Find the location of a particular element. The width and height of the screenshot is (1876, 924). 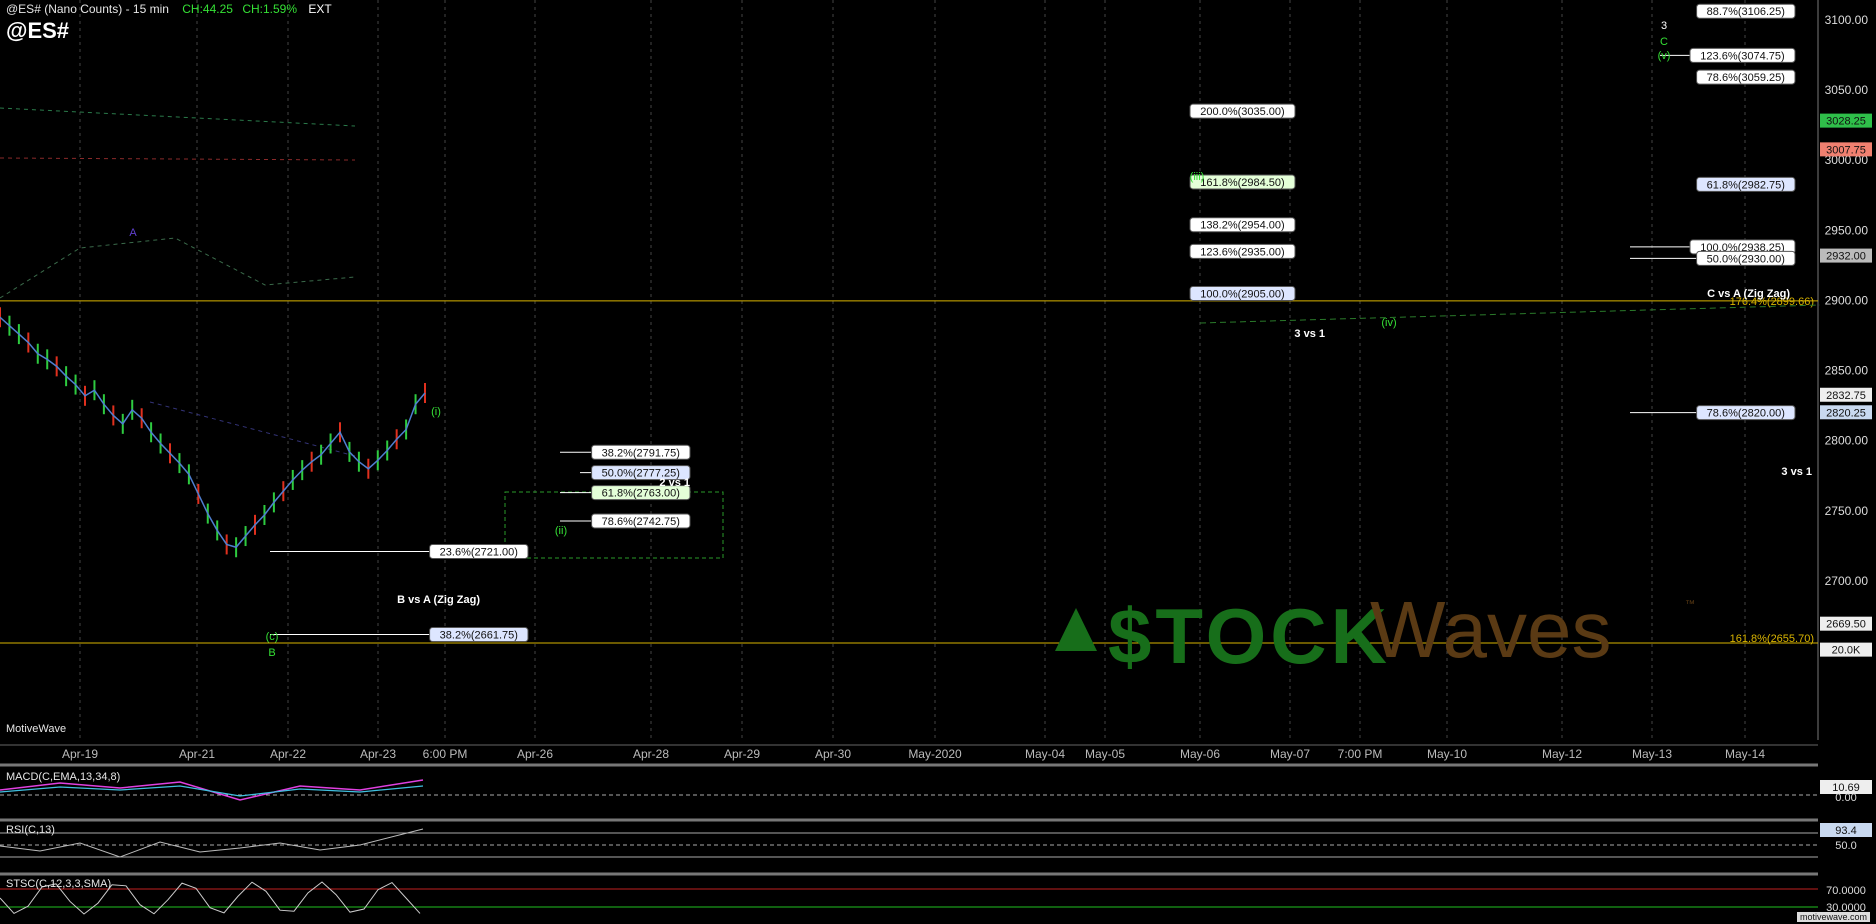

wave-label: (c) is located at coordinates (272, 637).